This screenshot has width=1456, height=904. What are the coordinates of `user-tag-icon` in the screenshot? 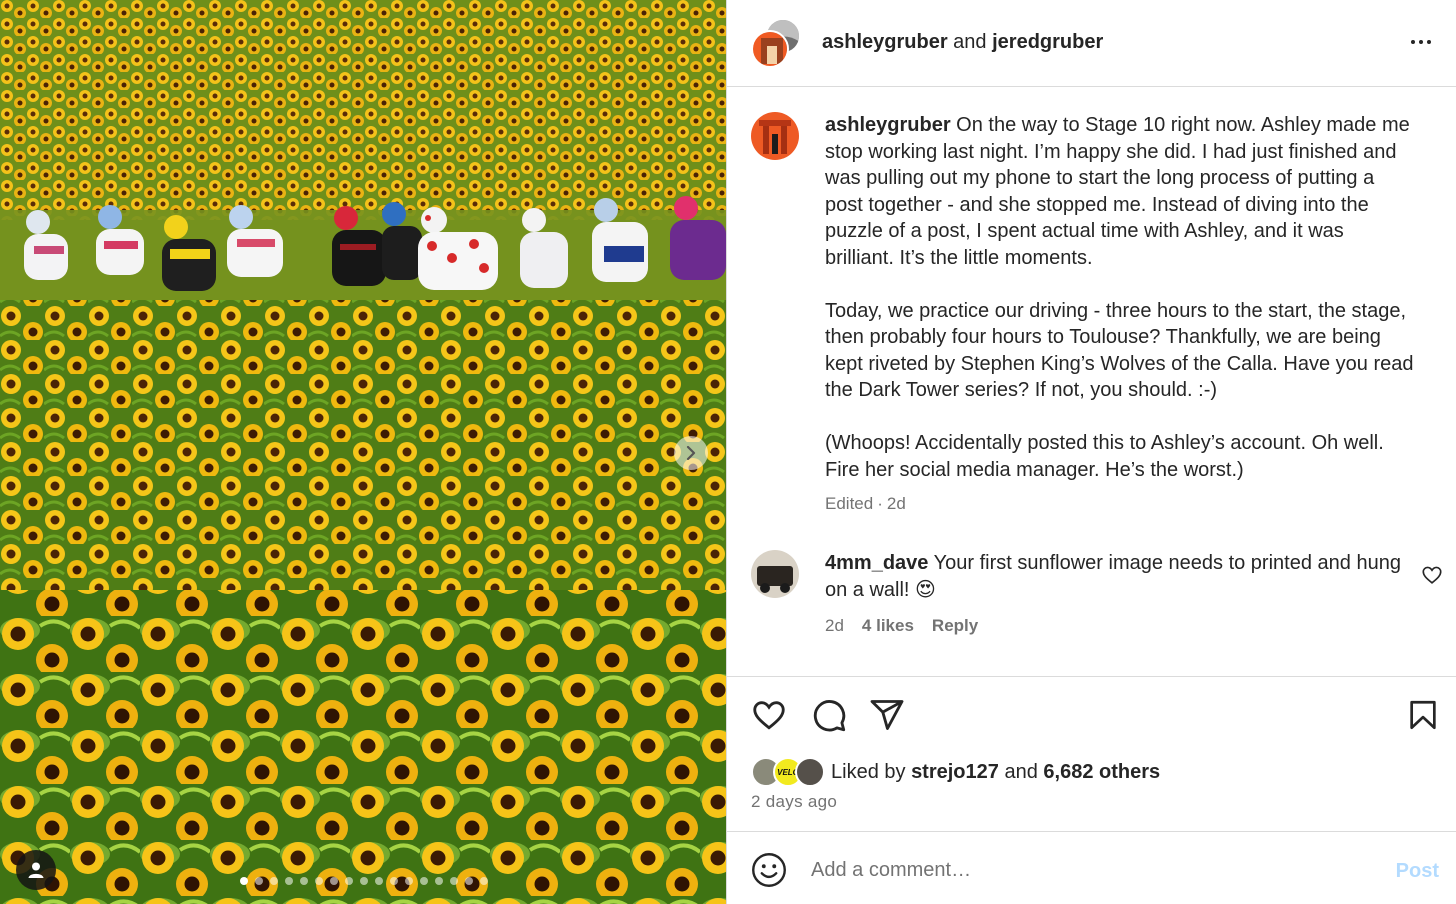 It's located at (36, 870).